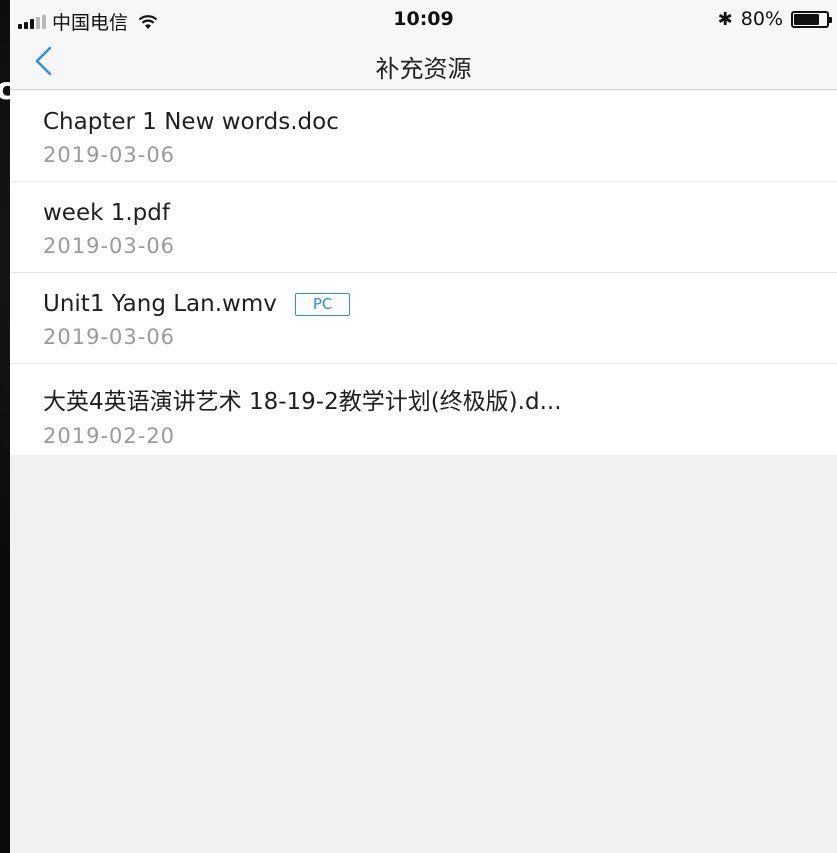 This screenshot has height=853, width=837. I want to click on file-name-row: Unit1 Yang Lan.wmv PC, so click(440, 304).